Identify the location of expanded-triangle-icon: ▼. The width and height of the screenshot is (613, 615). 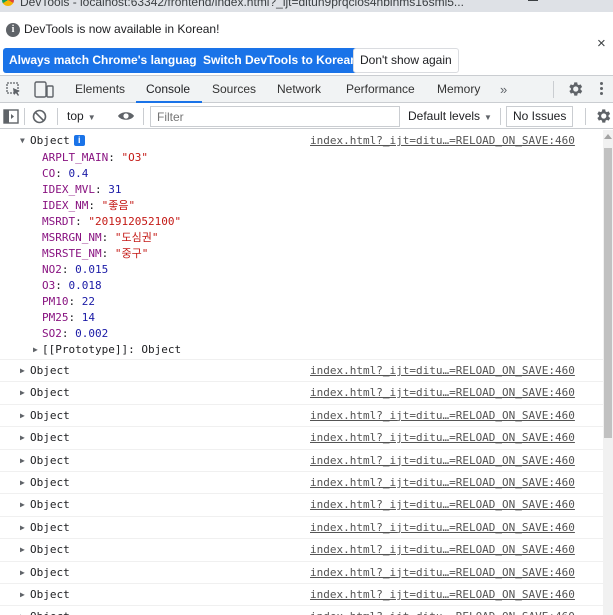
(22, 141).